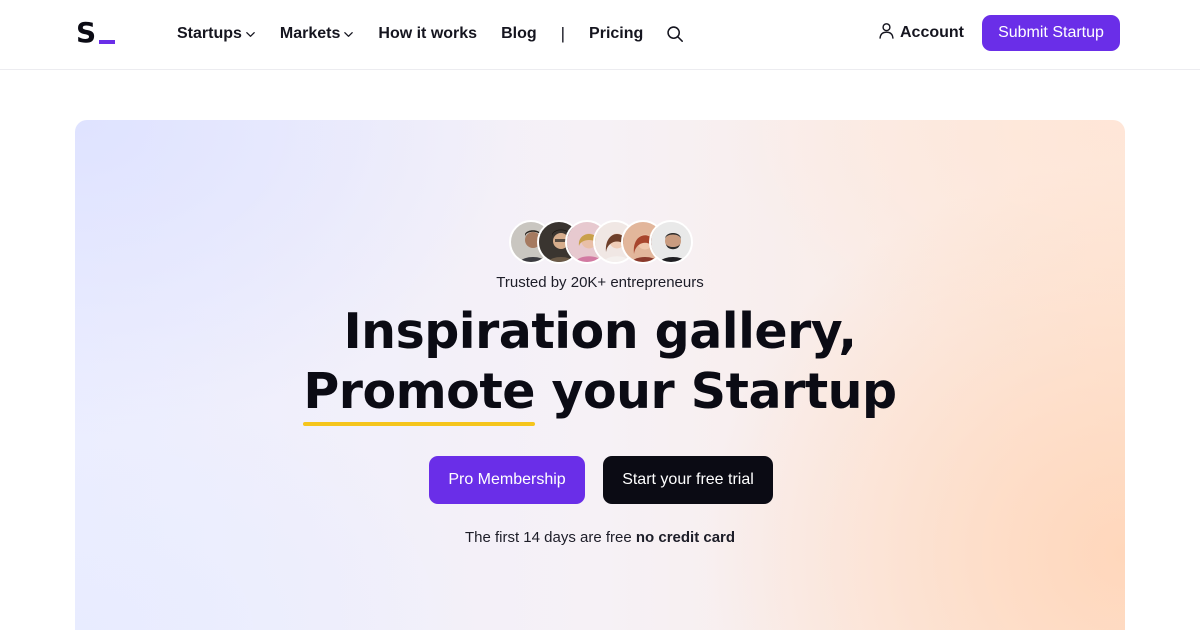  I want to click on nav-blog-label: Blog, so click(519, 33).